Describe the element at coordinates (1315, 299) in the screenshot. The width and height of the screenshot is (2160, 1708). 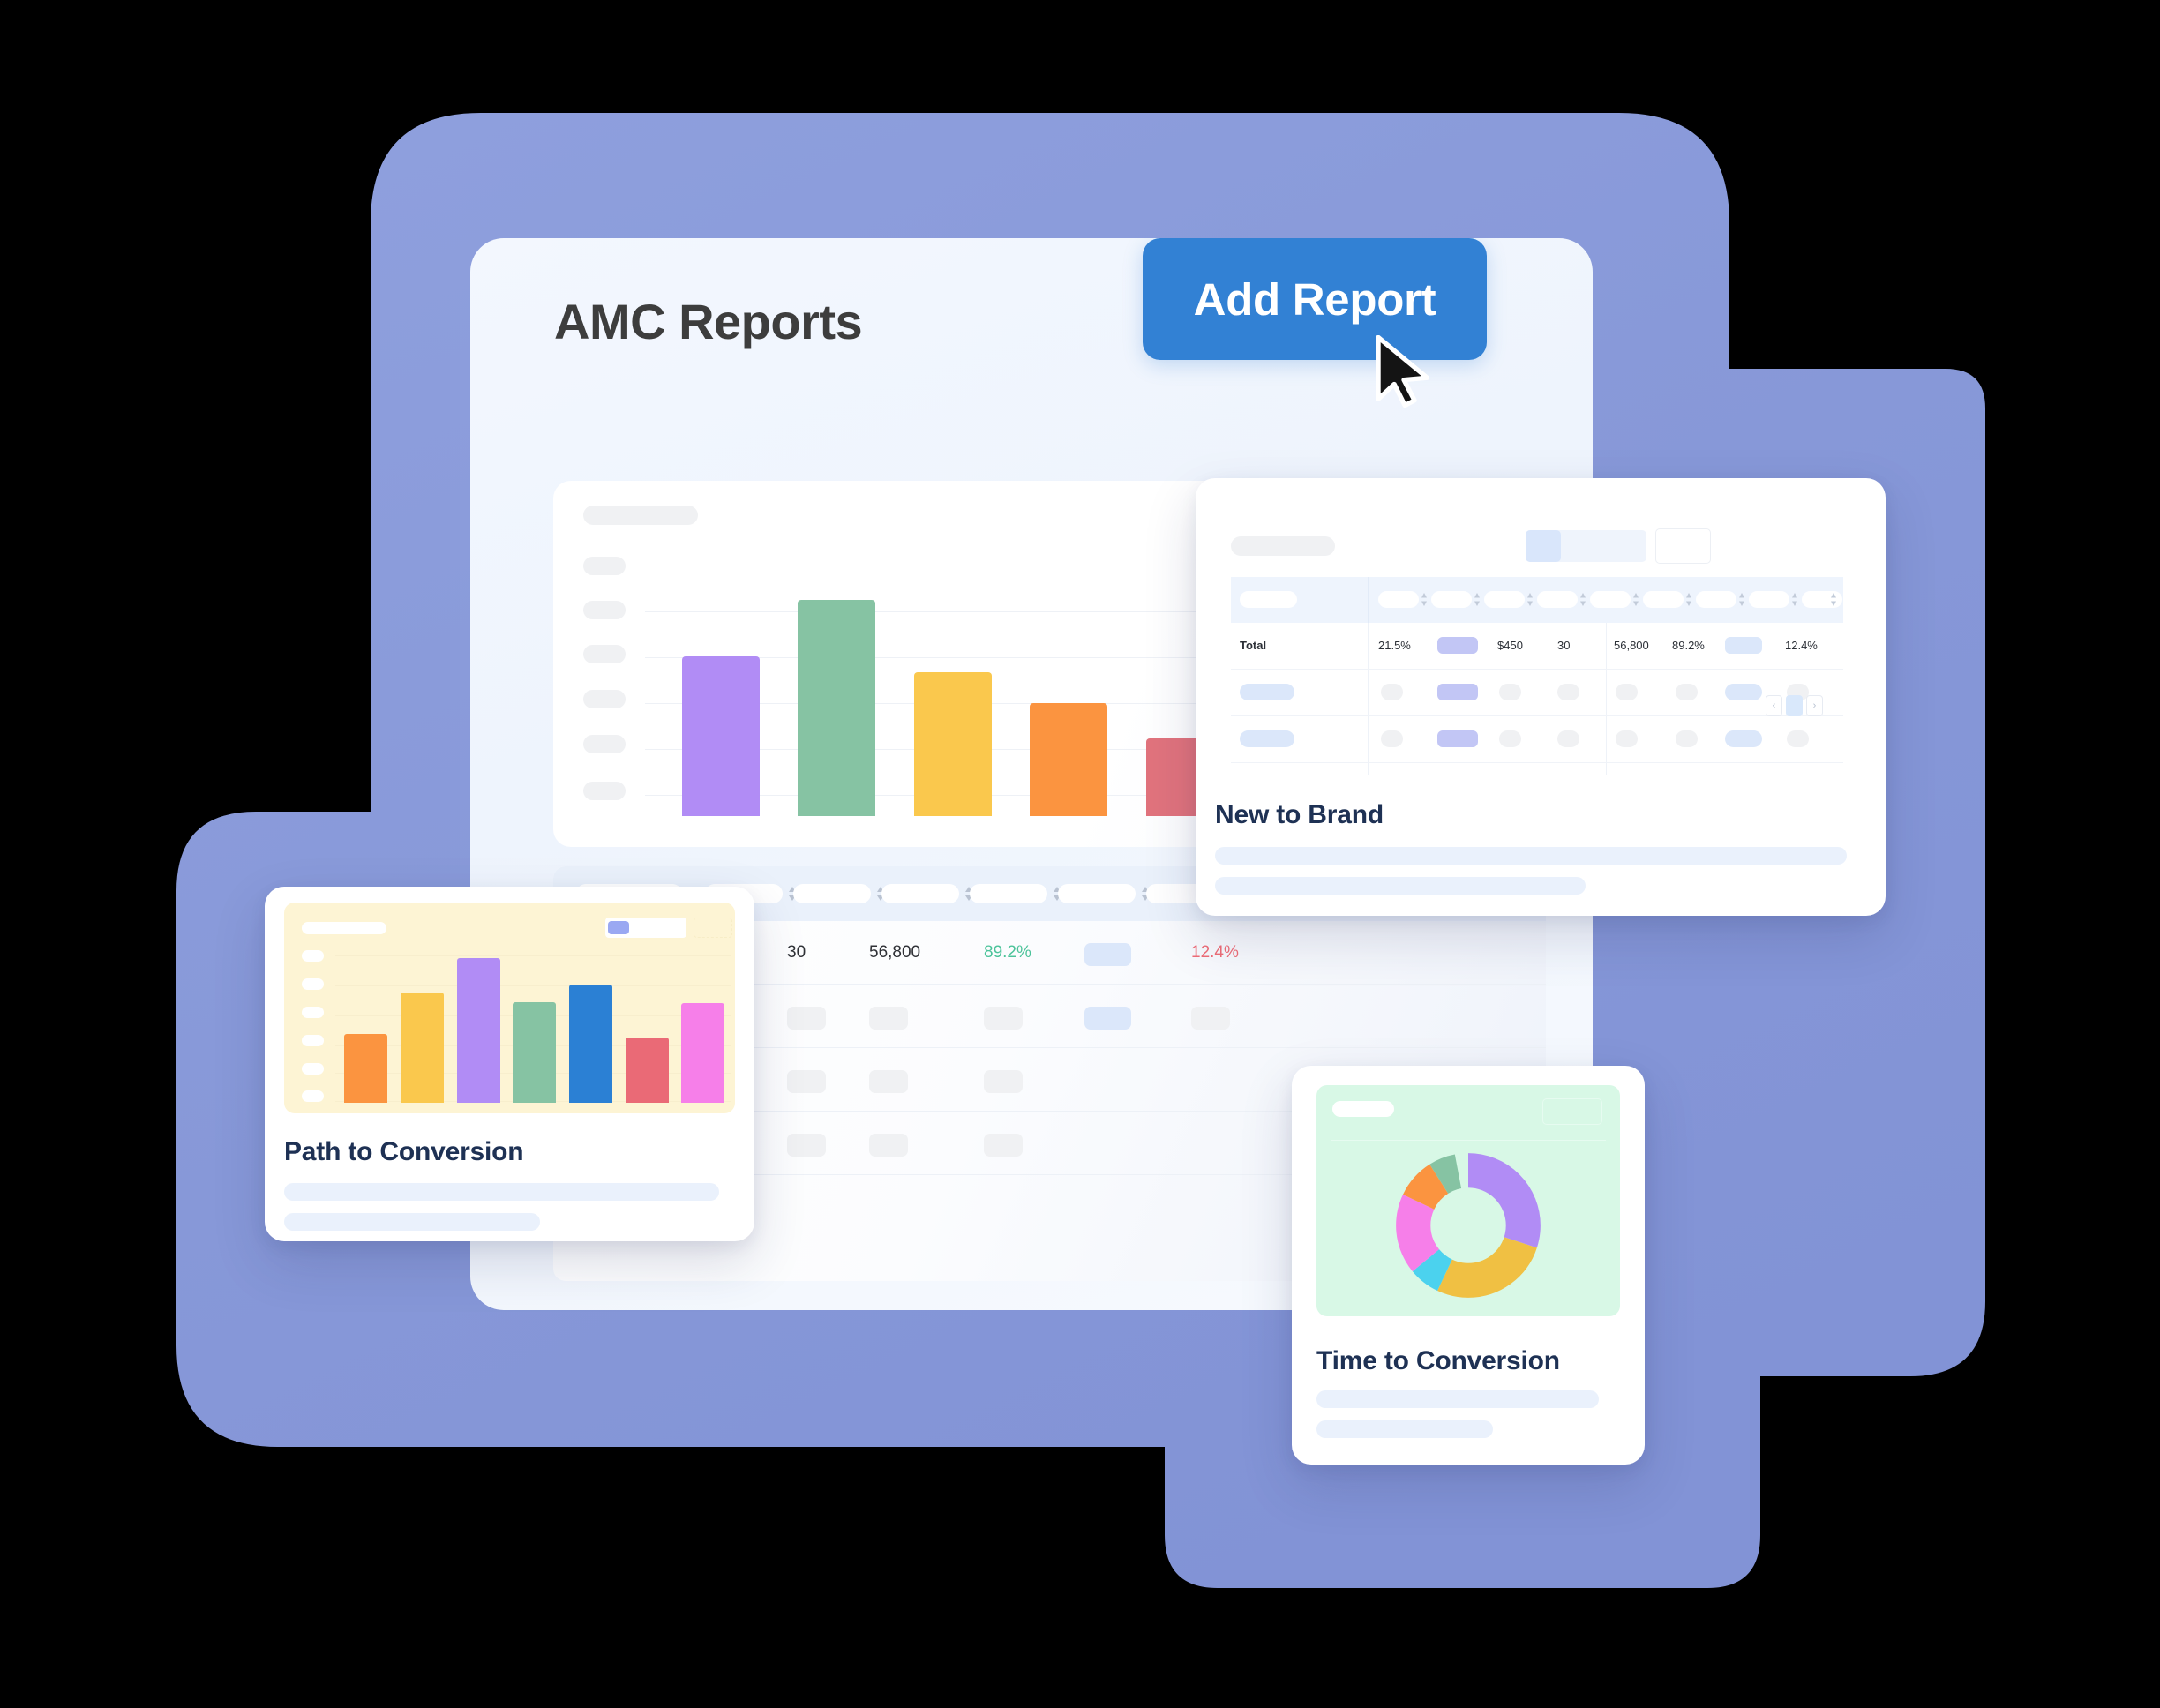
I see `add-report-button: Add Report` at that location.